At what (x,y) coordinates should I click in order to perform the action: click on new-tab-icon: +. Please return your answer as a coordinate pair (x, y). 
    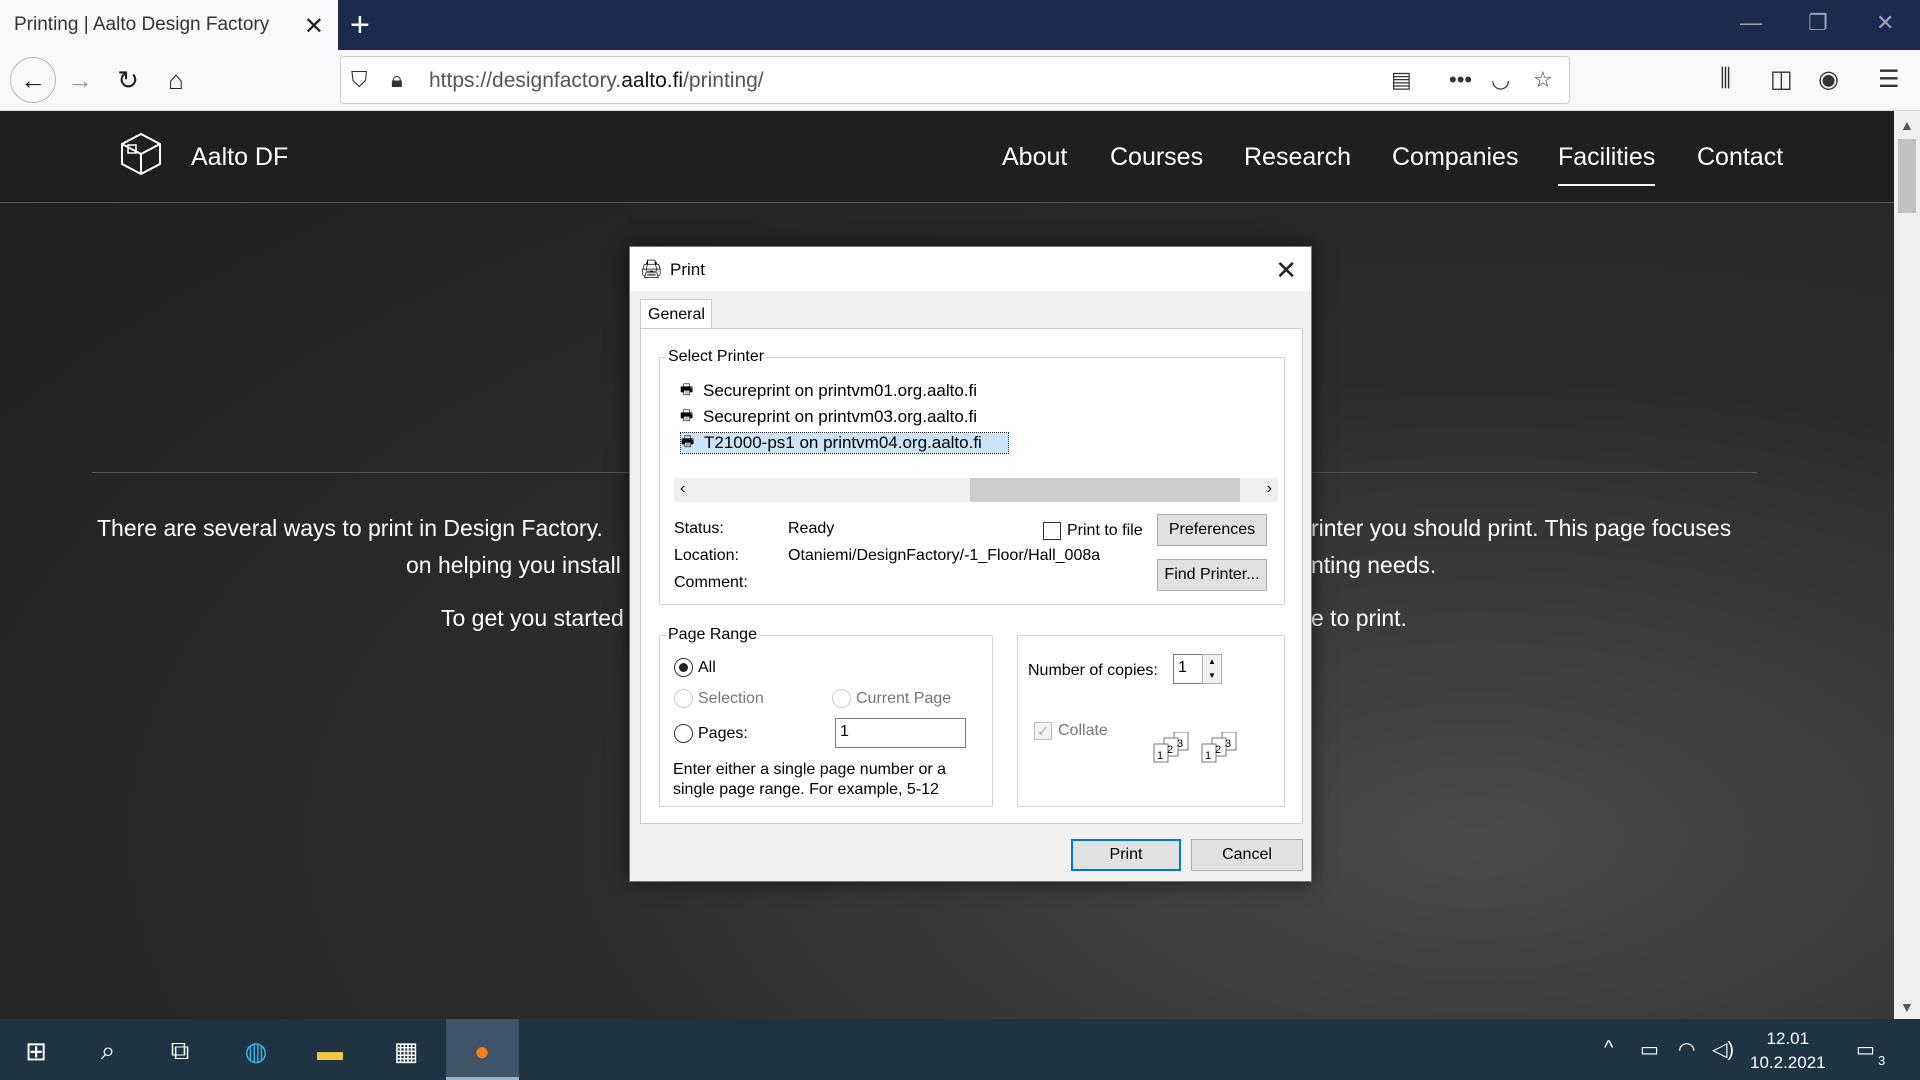
    Looking at the image, I should click on (360, 25).